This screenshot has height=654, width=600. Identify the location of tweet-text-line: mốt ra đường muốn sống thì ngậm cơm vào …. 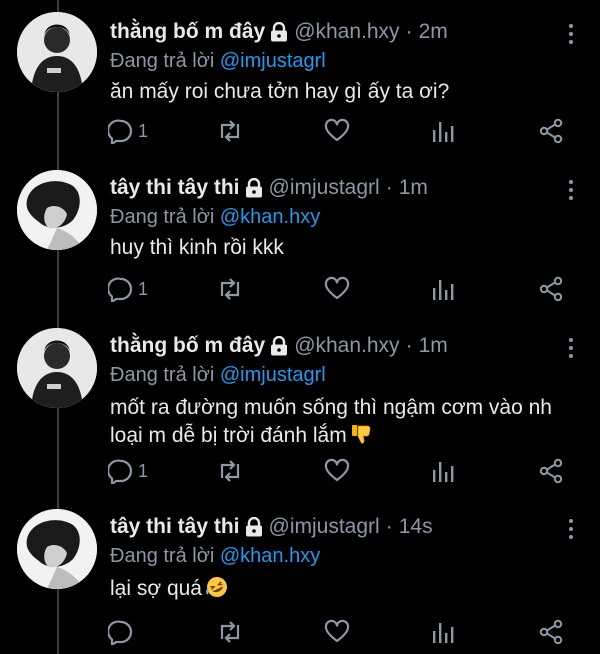
(331, 407).